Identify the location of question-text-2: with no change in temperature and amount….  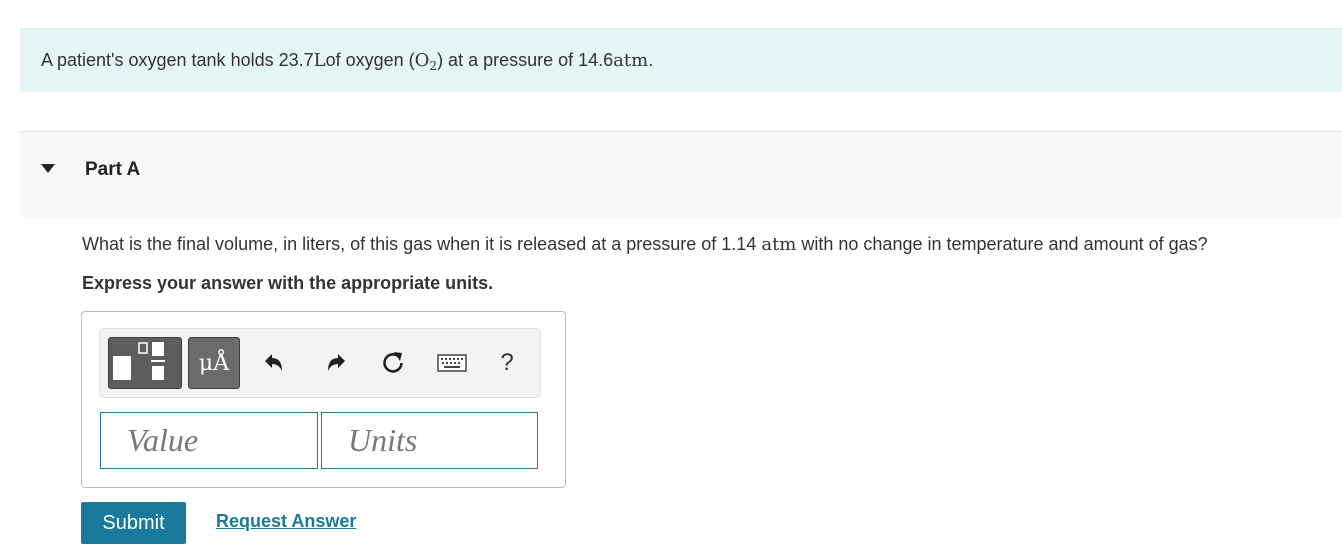
(1002, 244).